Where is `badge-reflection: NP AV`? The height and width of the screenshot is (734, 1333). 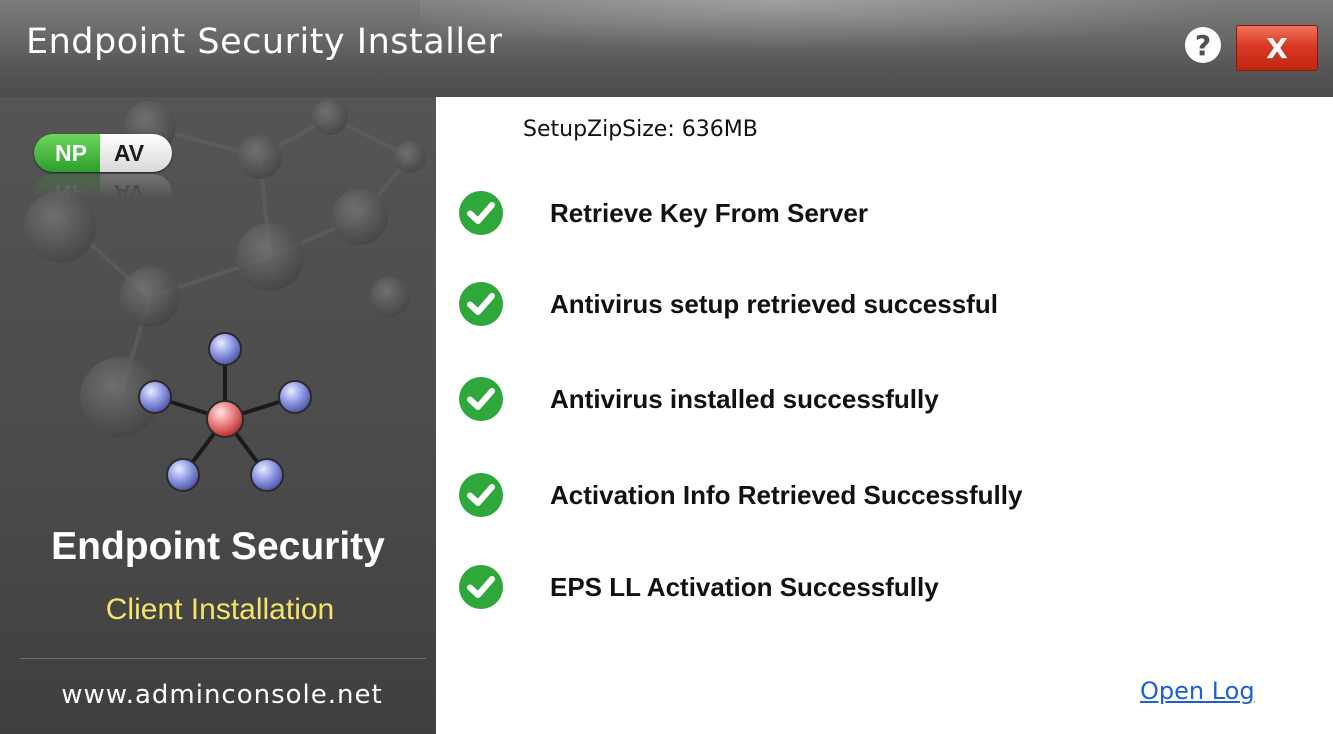 badge-reflection: NP AV is located at coordinates (103, 193).